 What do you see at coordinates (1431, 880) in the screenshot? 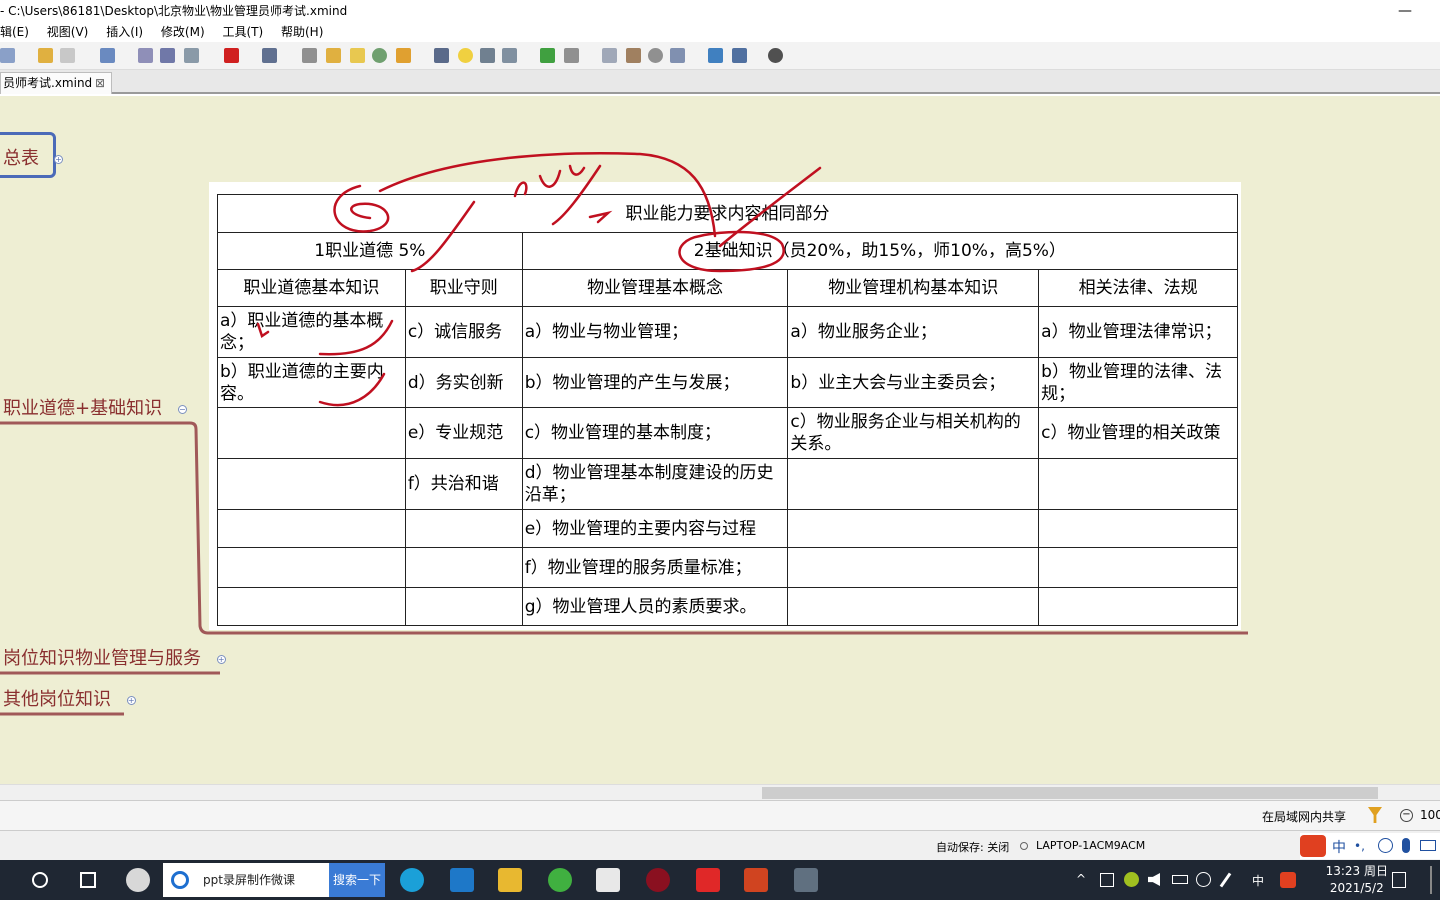
I see `show-desktop-button` at bounding box center [1431, 880].